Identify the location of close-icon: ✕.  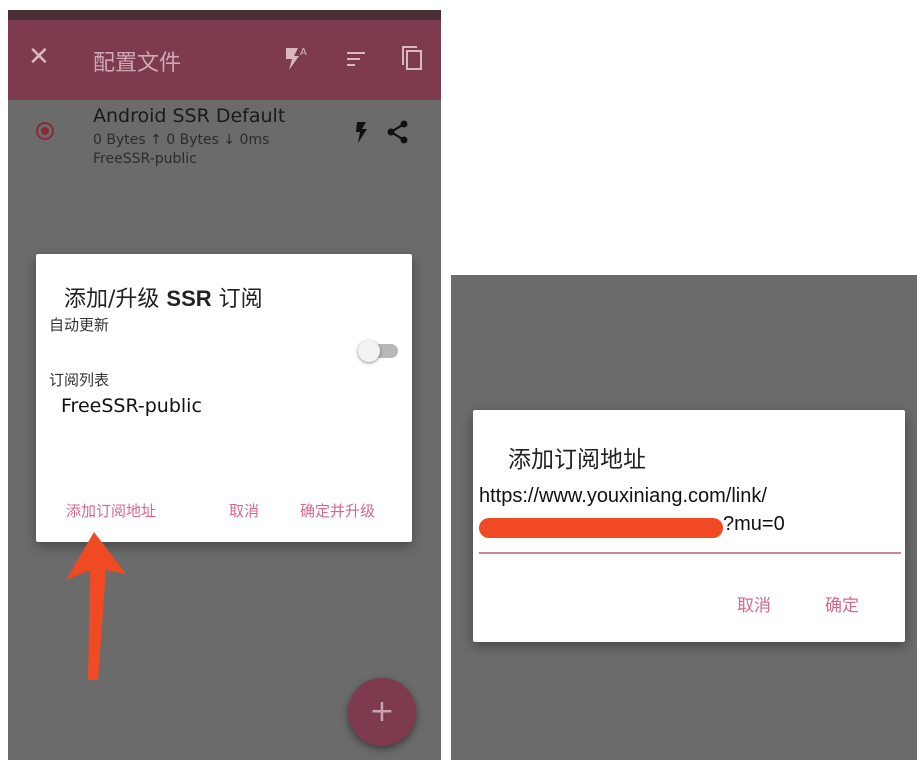
(39, 57).